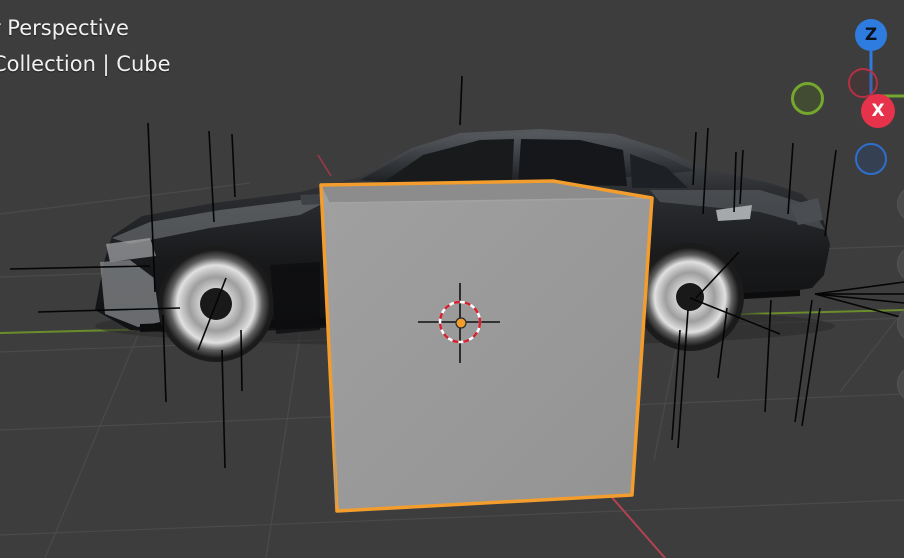 This screenshot has width=904, height=558. What do you see at coordinates (64, 28) in the screenshot?
I see `viewport-view-label: r Perspective` at bounding box center [64, 28].